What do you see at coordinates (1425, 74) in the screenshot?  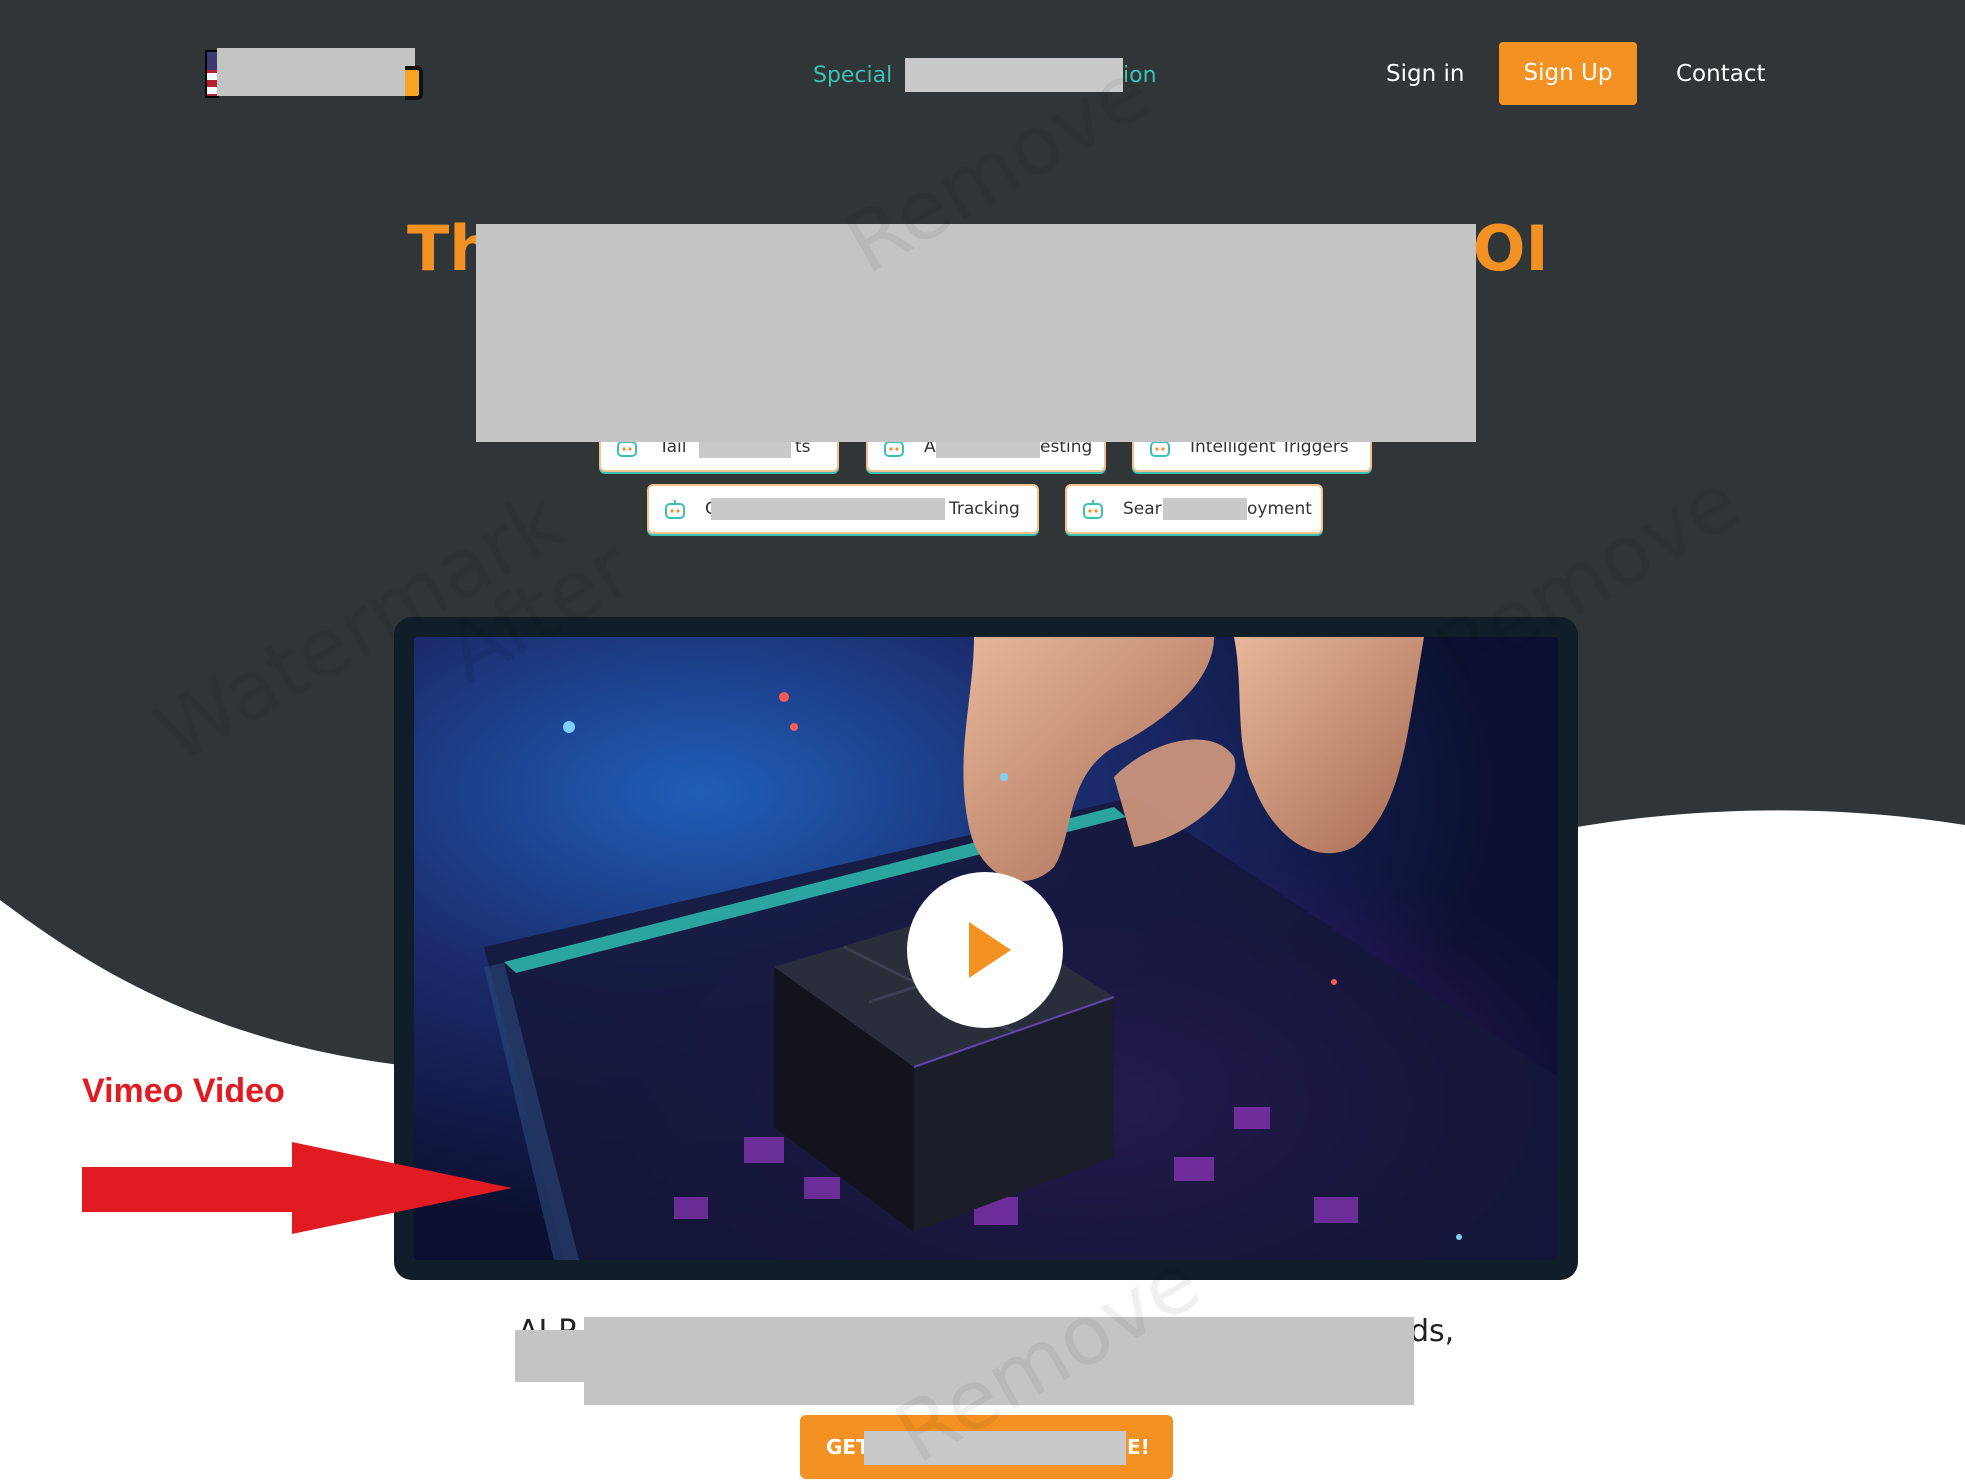 I see `sign-in-link: Sign in` at bounding box center [1425, 74].